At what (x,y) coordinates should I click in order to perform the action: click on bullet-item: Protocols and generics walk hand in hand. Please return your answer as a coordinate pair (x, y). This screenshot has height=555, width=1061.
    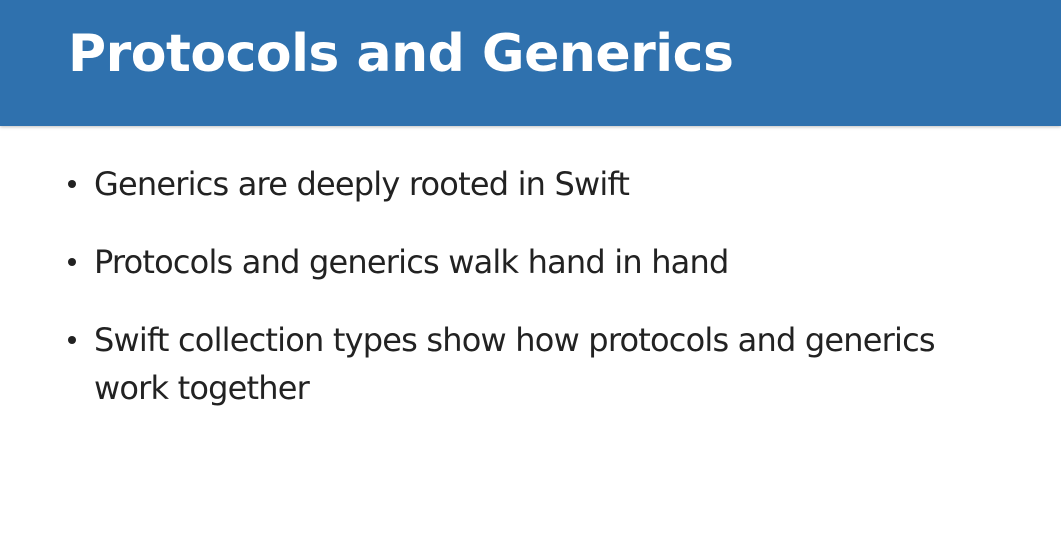
    Looking at the image, I should click on (518, 262).